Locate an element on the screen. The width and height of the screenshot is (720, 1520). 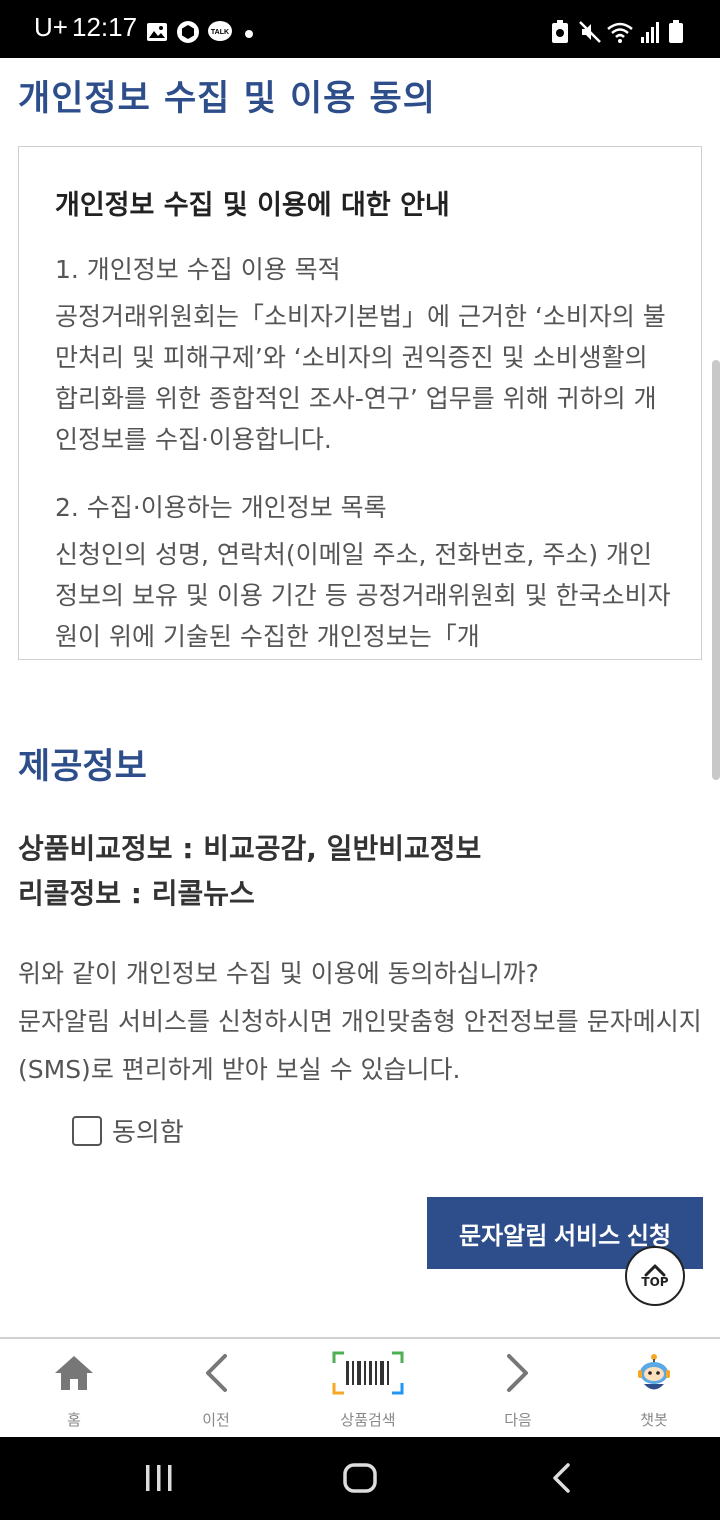
nav-item-product-search: 상품검색 is located at coordinates (368, 1389).